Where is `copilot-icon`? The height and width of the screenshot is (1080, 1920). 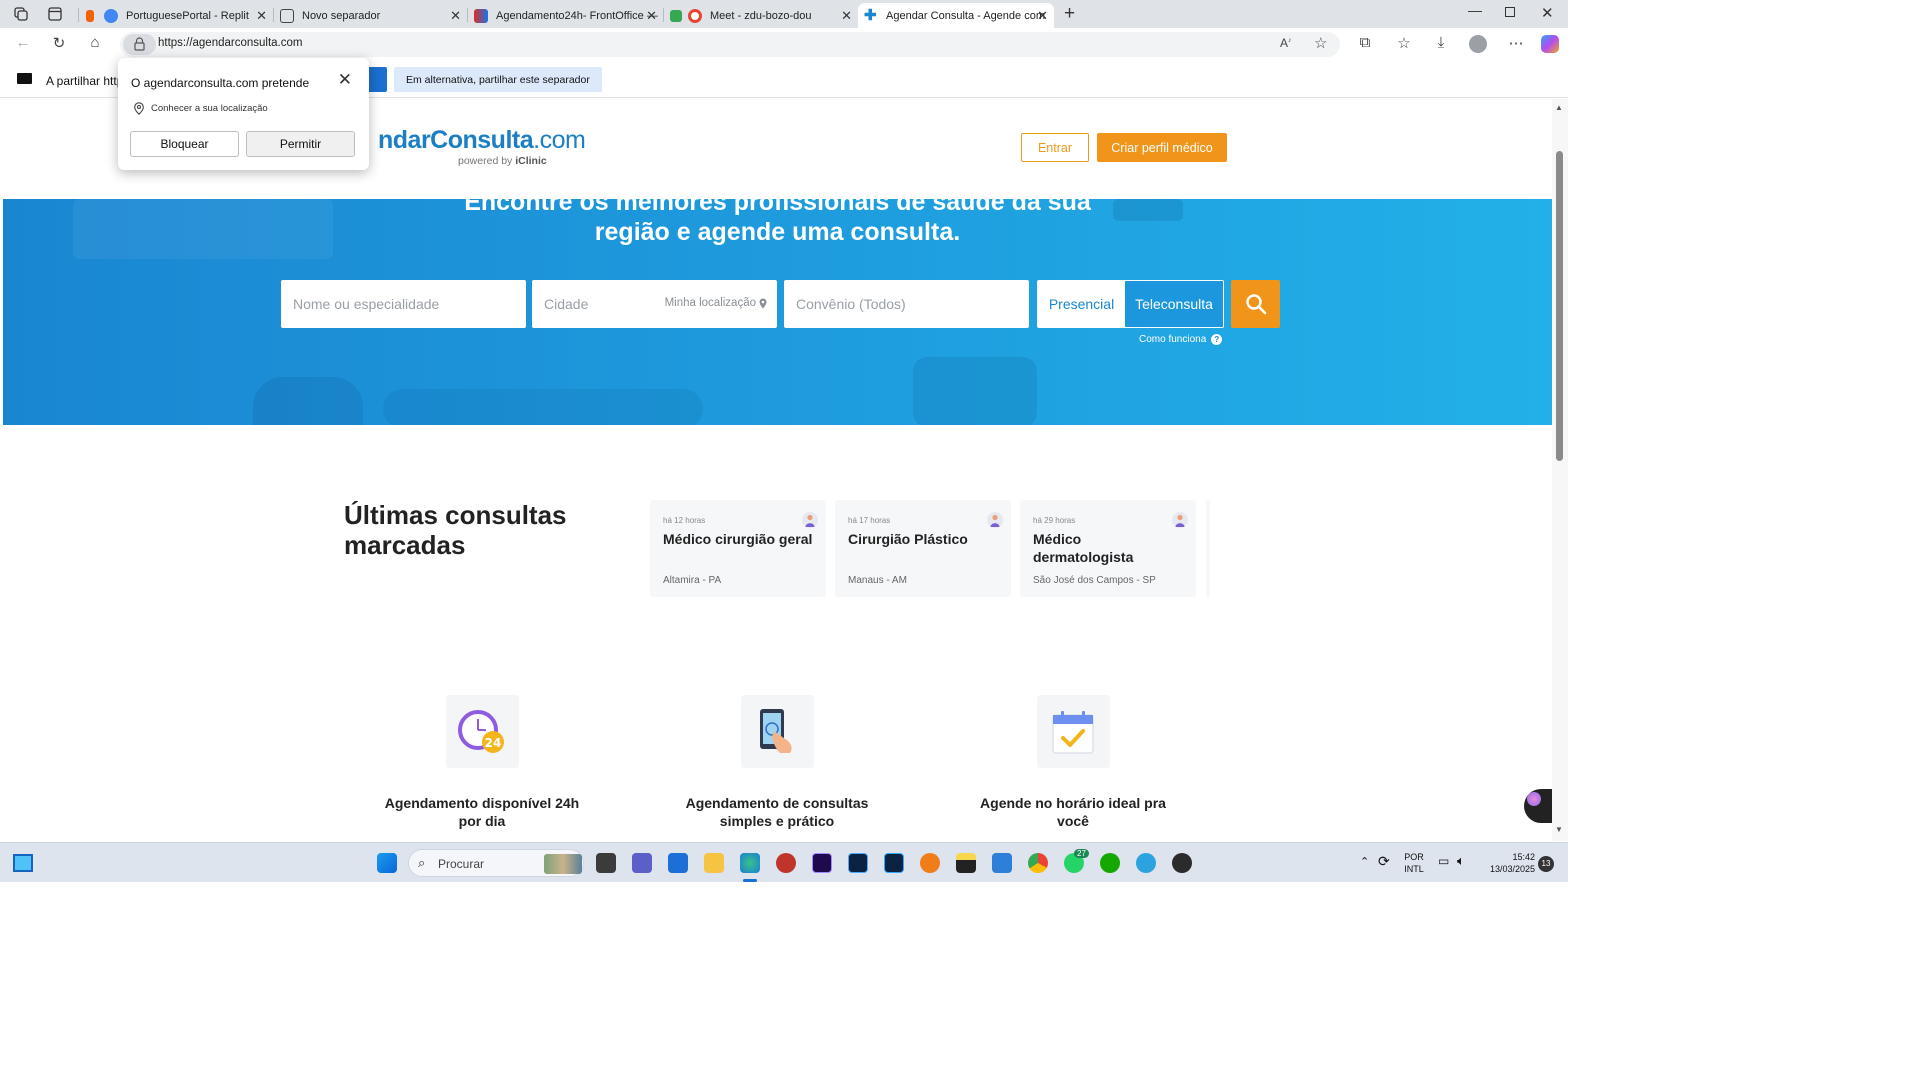 copilot-icon is located at coordinates (1550, 44).